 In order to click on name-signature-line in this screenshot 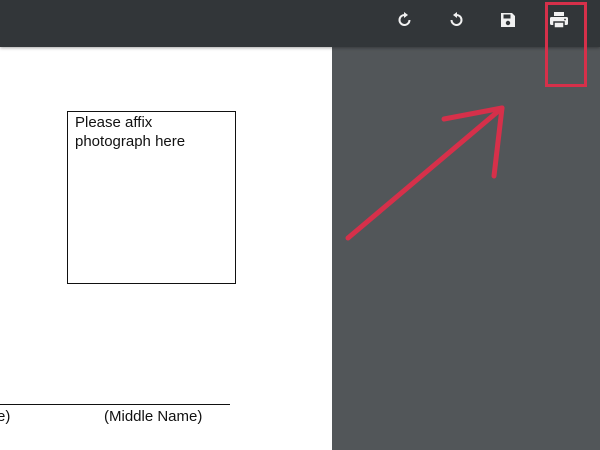, I will do `click(115, 404)`.